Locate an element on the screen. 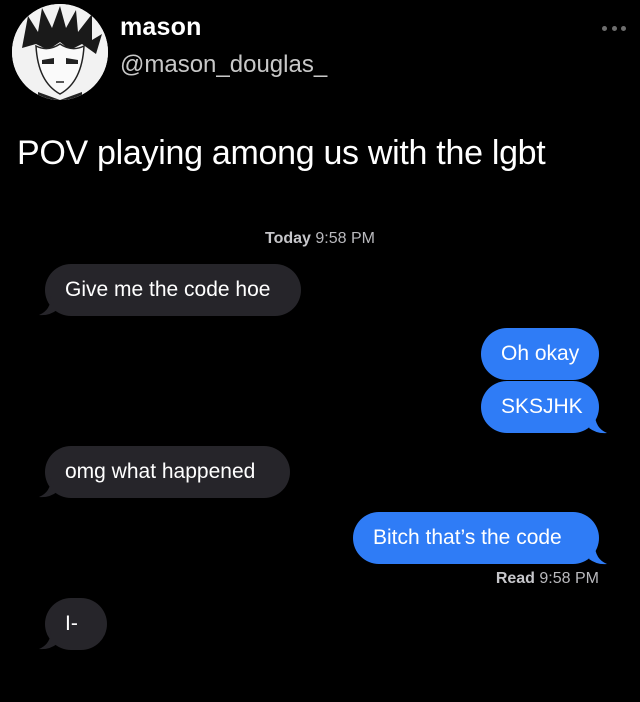 This screenshot has height=702, width=640. avatar-illustration is located at coordinates (60, 52).